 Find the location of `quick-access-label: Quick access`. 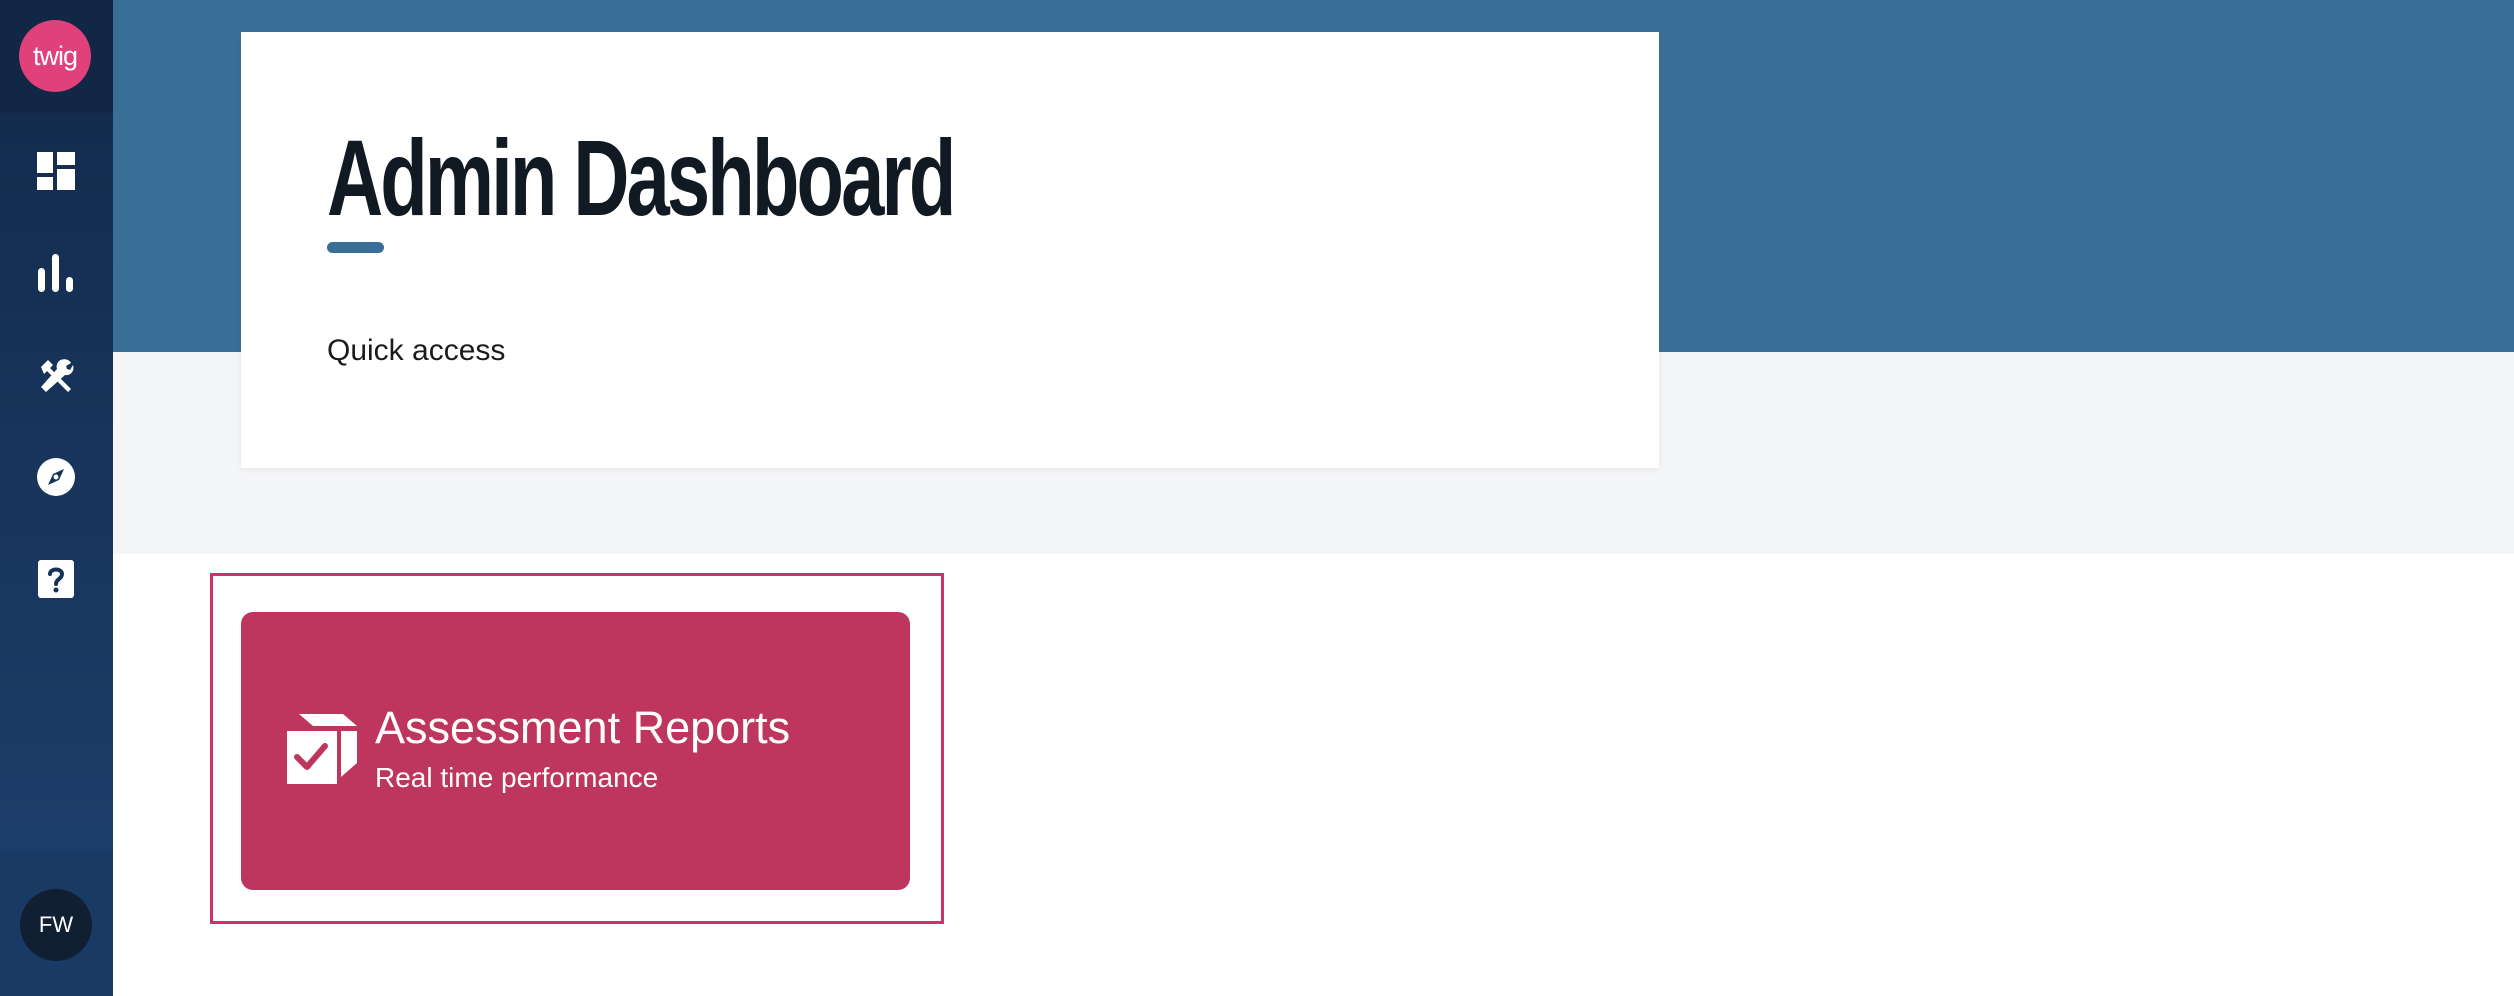

quick-access-label: Quick access is located at coordinates (416, 350).